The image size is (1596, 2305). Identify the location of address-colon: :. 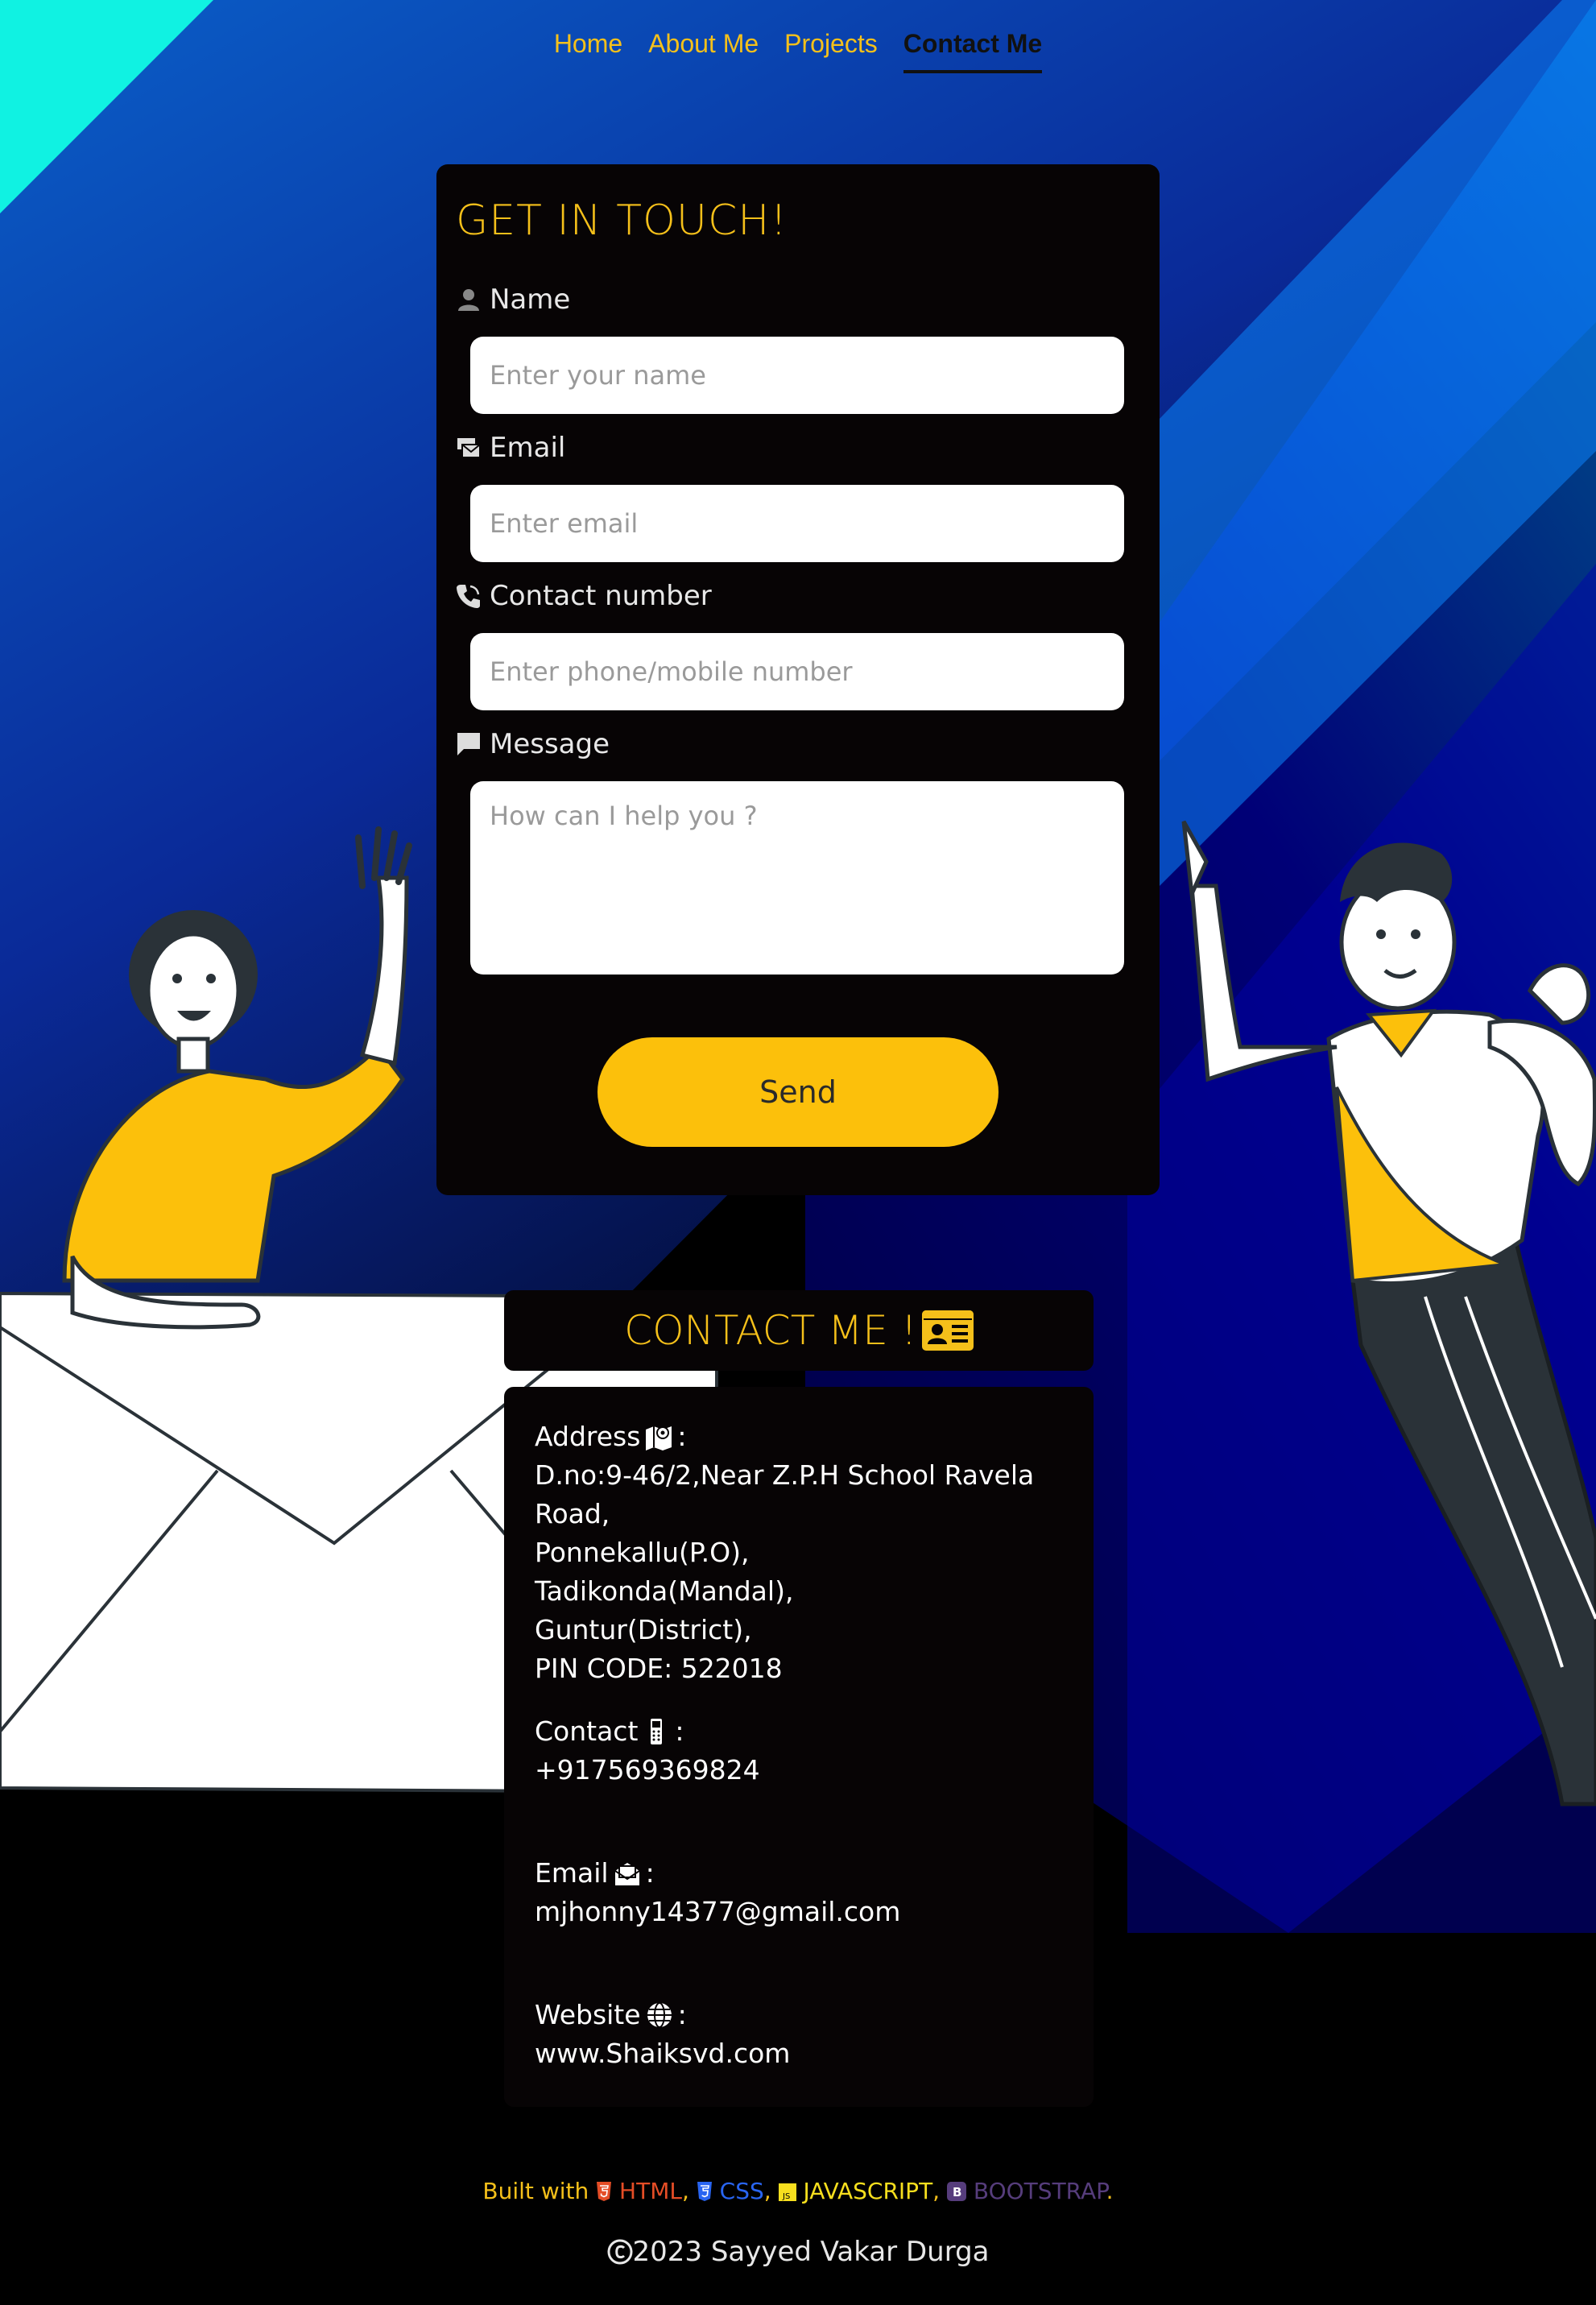
(682, 1436).